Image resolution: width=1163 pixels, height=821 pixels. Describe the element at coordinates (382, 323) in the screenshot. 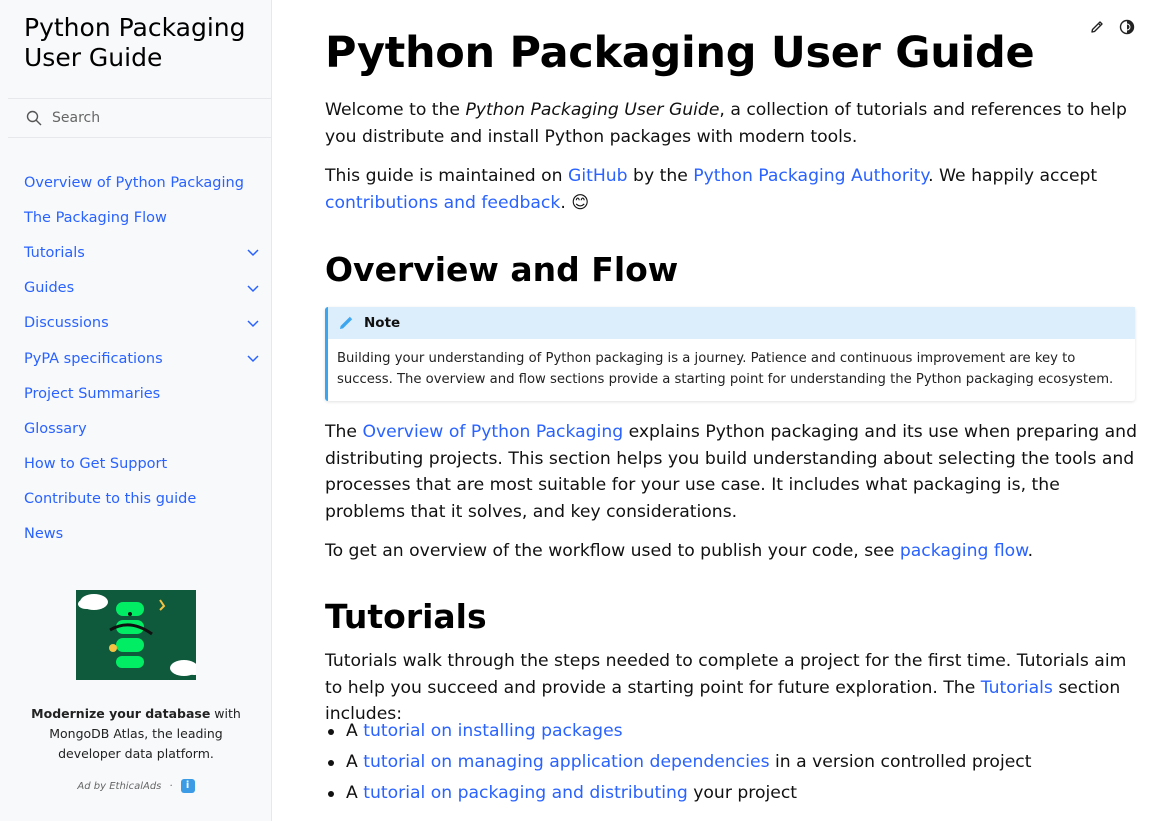

I see `note-title: Note` at that location.